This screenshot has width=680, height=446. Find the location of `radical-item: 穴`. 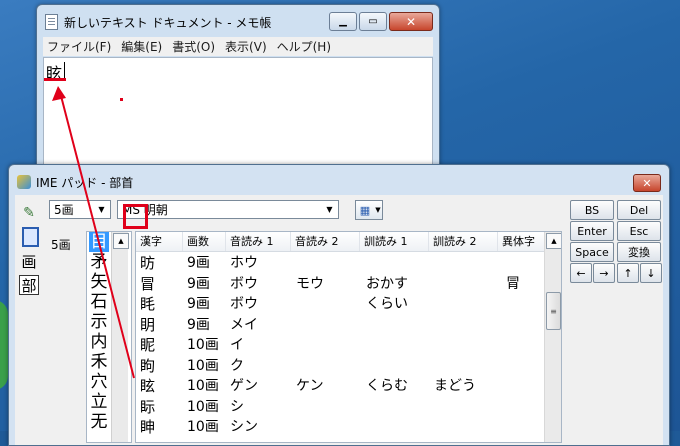

radical-item: 穴 is located at coordinates (99, 382).